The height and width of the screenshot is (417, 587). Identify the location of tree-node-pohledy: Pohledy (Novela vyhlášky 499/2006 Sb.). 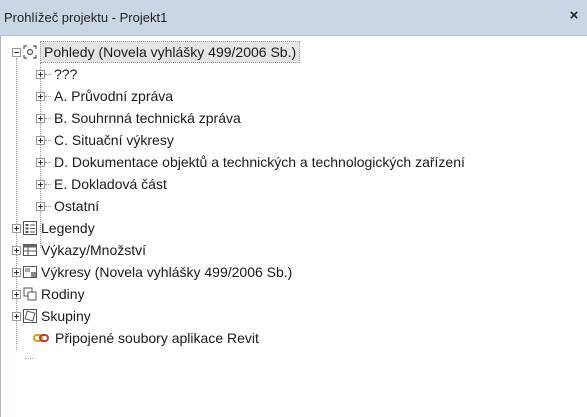
(294, 52).